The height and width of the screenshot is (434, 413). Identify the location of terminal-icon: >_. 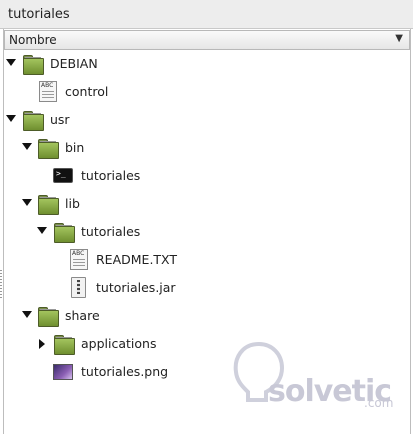
(64, 176).